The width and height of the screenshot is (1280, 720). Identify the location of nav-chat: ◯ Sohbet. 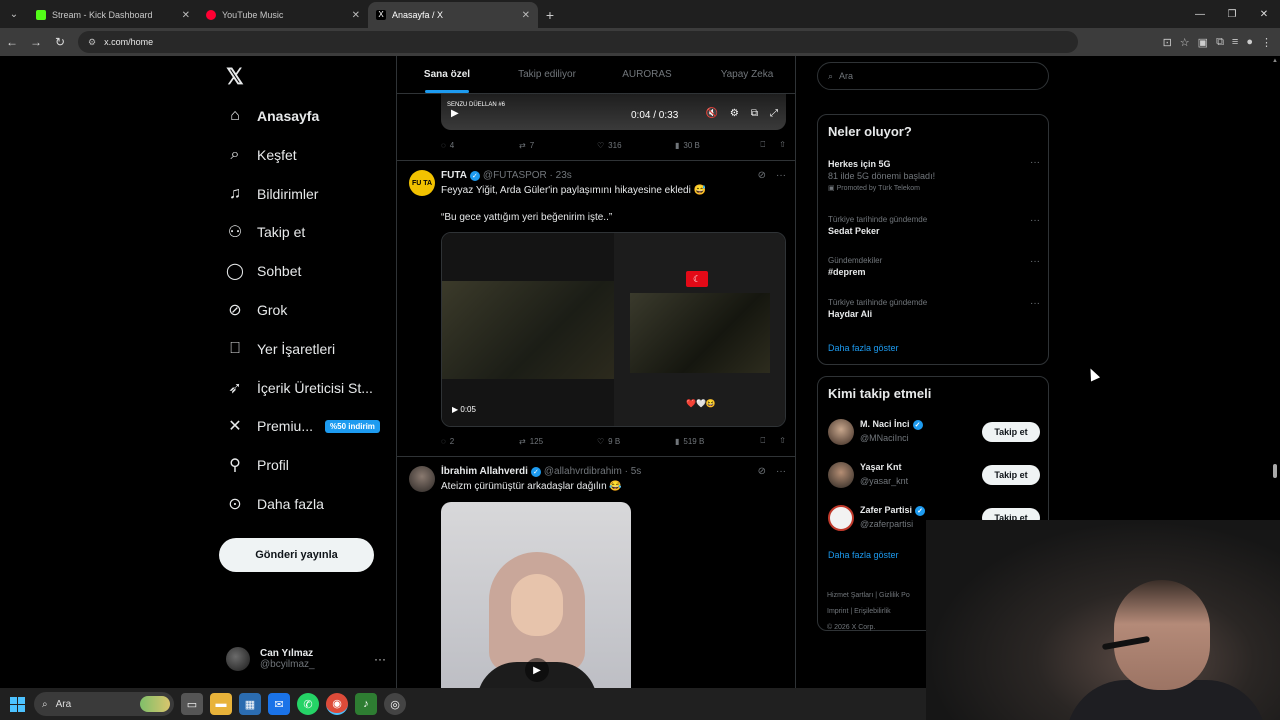
(263, 271).